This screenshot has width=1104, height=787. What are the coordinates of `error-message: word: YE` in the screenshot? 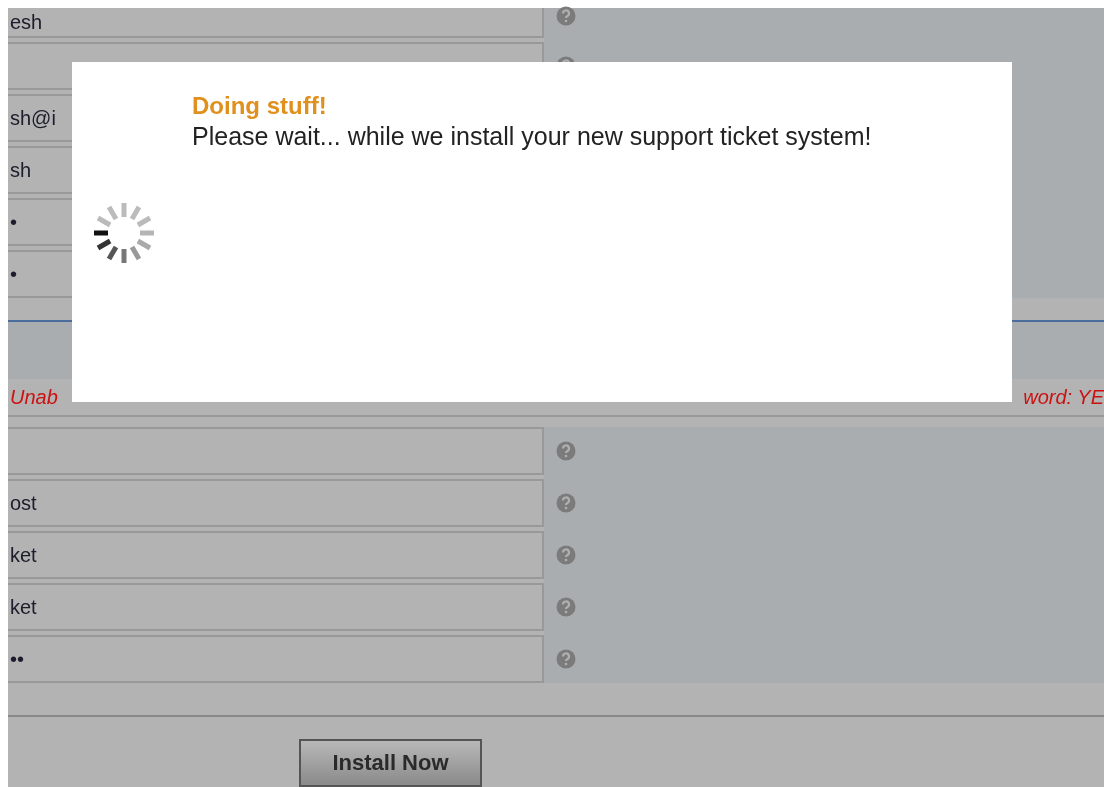 It's located at (1063, 397).